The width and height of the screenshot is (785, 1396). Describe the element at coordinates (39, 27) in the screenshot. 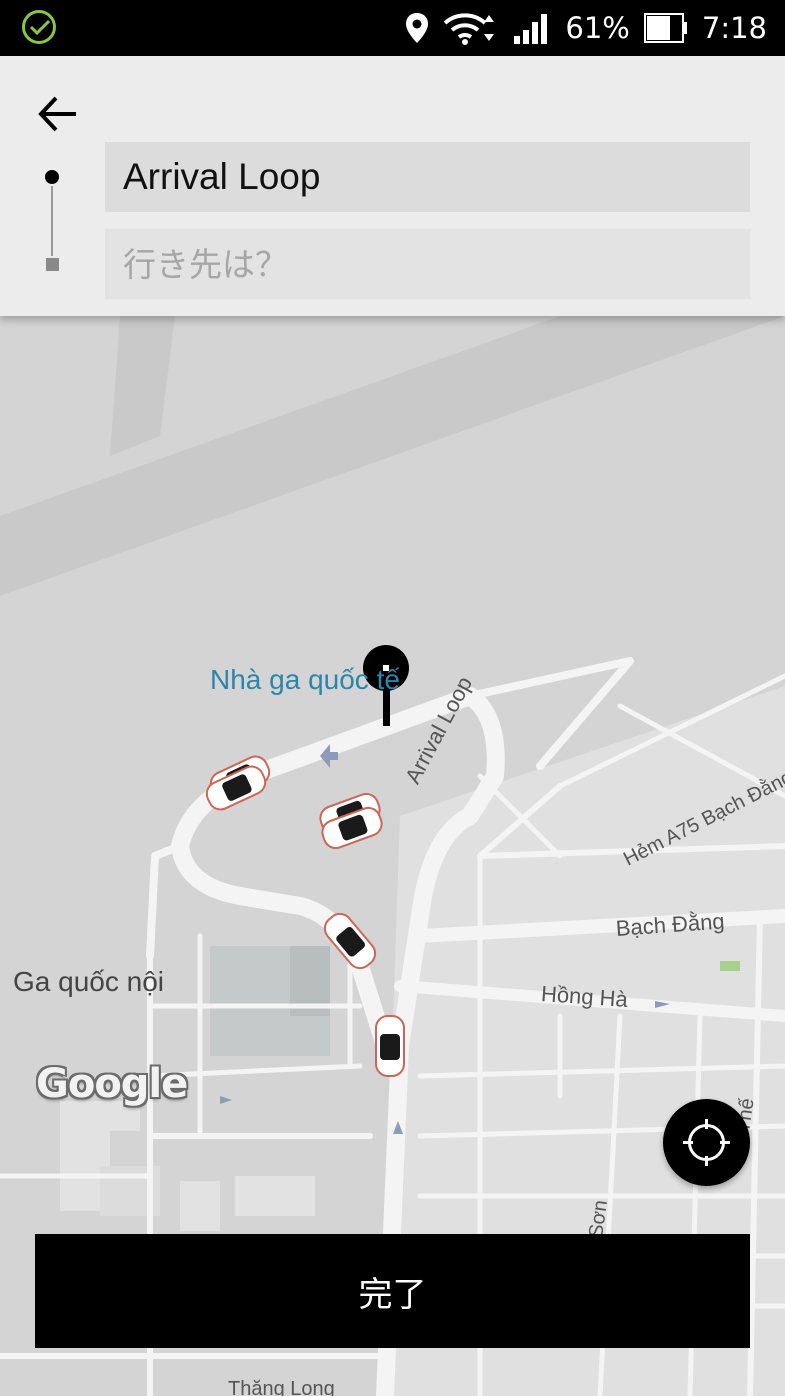

I see `check-circle-icon` at that location.